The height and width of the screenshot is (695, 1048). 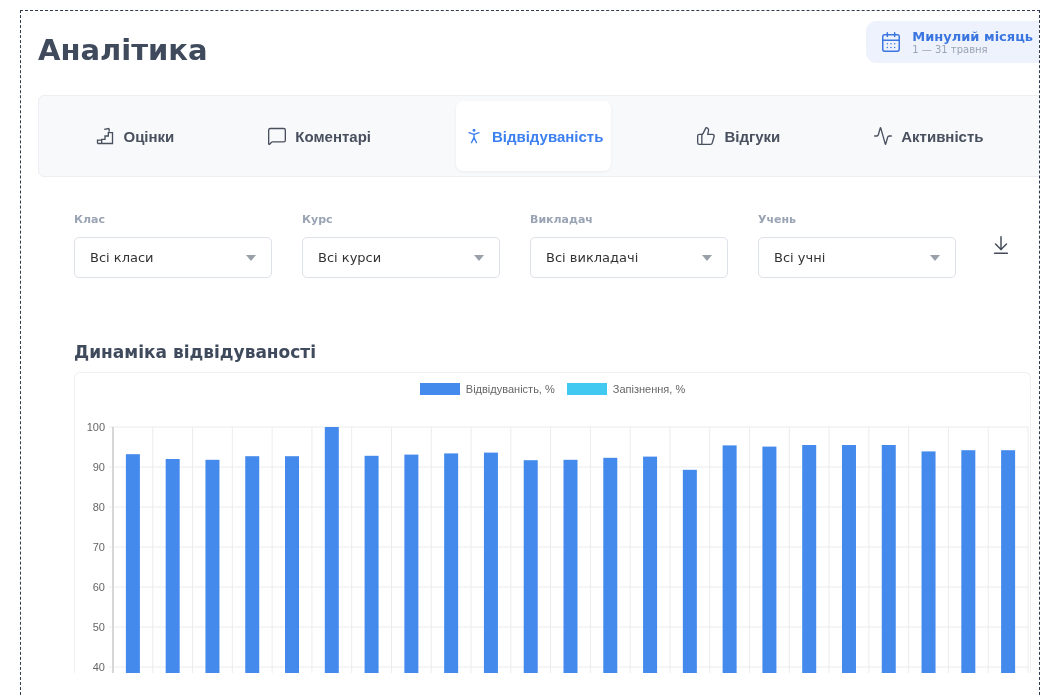 I want to click on dropdown: Всі курси, so click(x=401, y=257).